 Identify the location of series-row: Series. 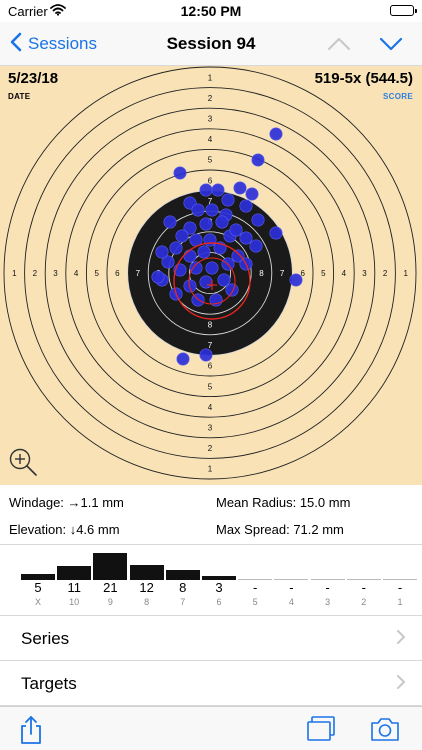
(211, 638).